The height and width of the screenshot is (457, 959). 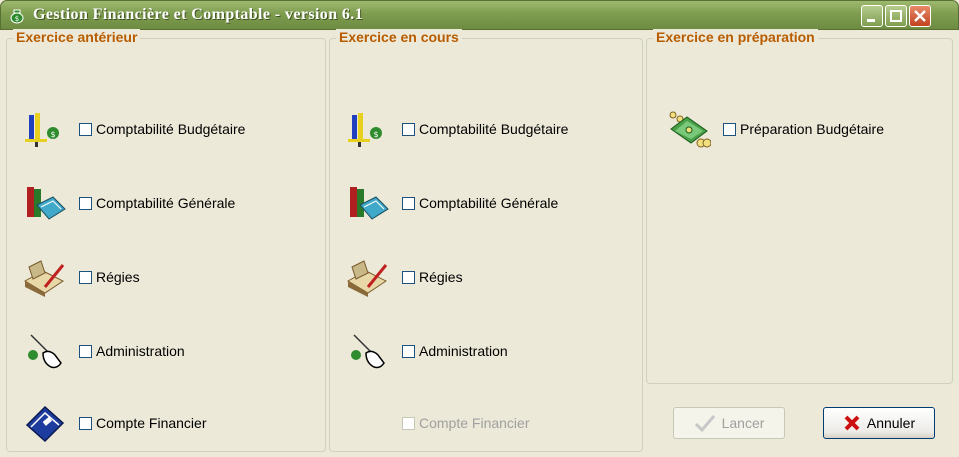 I want to click on money-coins-icon, so click(x=690, y=129).